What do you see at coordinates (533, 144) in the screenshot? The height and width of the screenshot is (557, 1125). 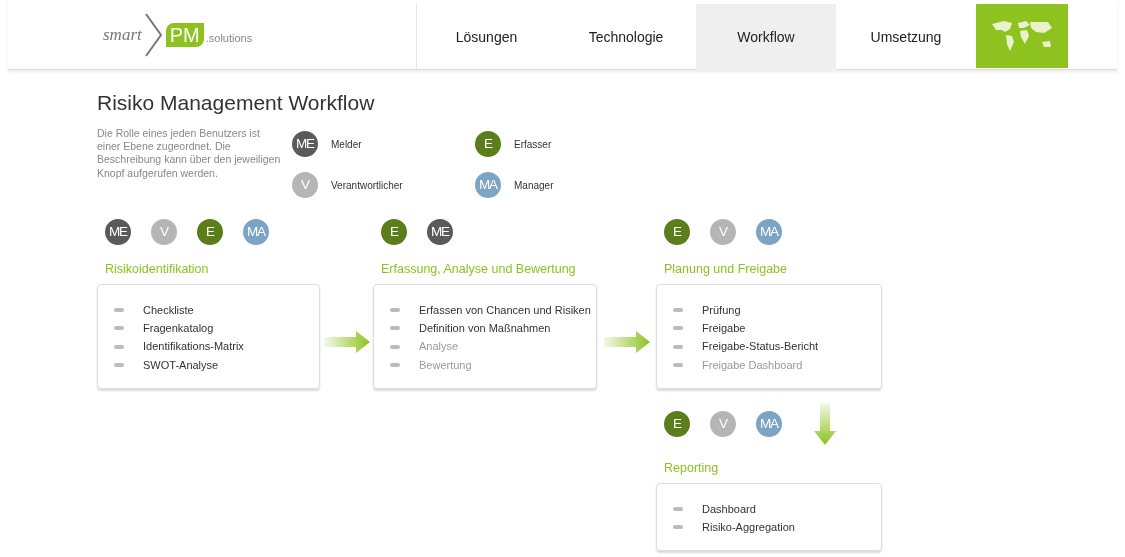 I see `role-label: Erfasser` at bounding box center [533, 144].